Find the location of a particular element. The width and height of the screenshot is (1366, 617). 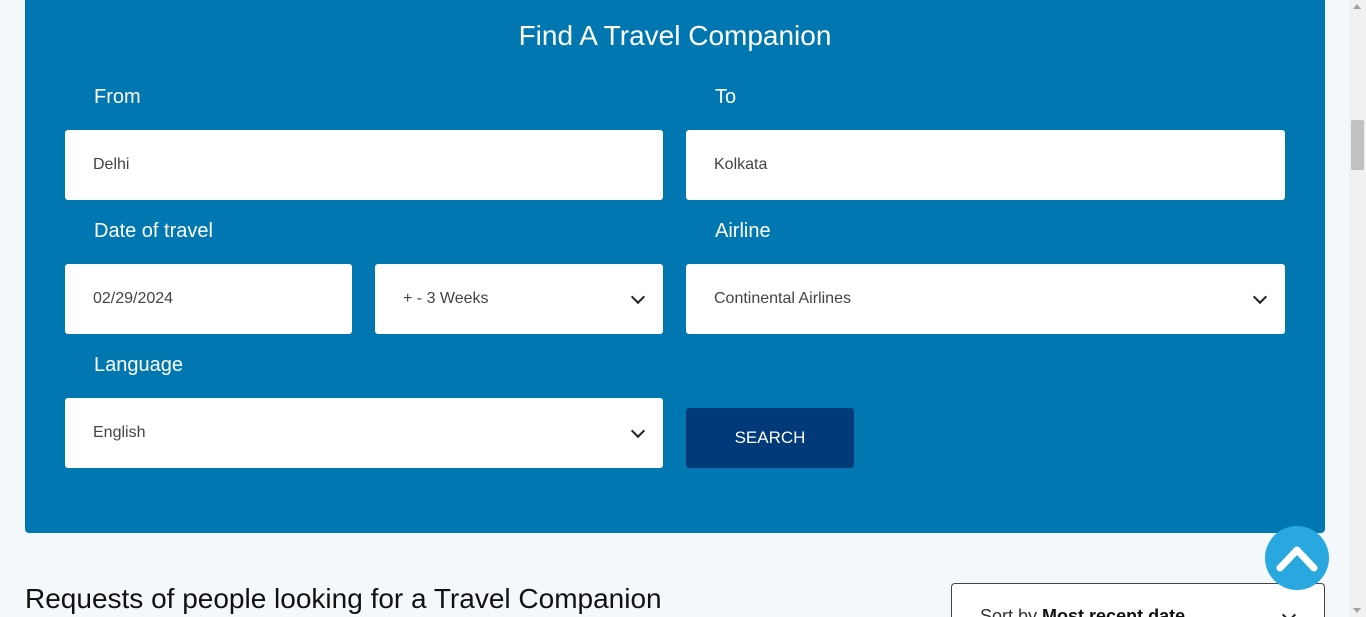

scroll-thumb is located at coordinates (1357, 145).